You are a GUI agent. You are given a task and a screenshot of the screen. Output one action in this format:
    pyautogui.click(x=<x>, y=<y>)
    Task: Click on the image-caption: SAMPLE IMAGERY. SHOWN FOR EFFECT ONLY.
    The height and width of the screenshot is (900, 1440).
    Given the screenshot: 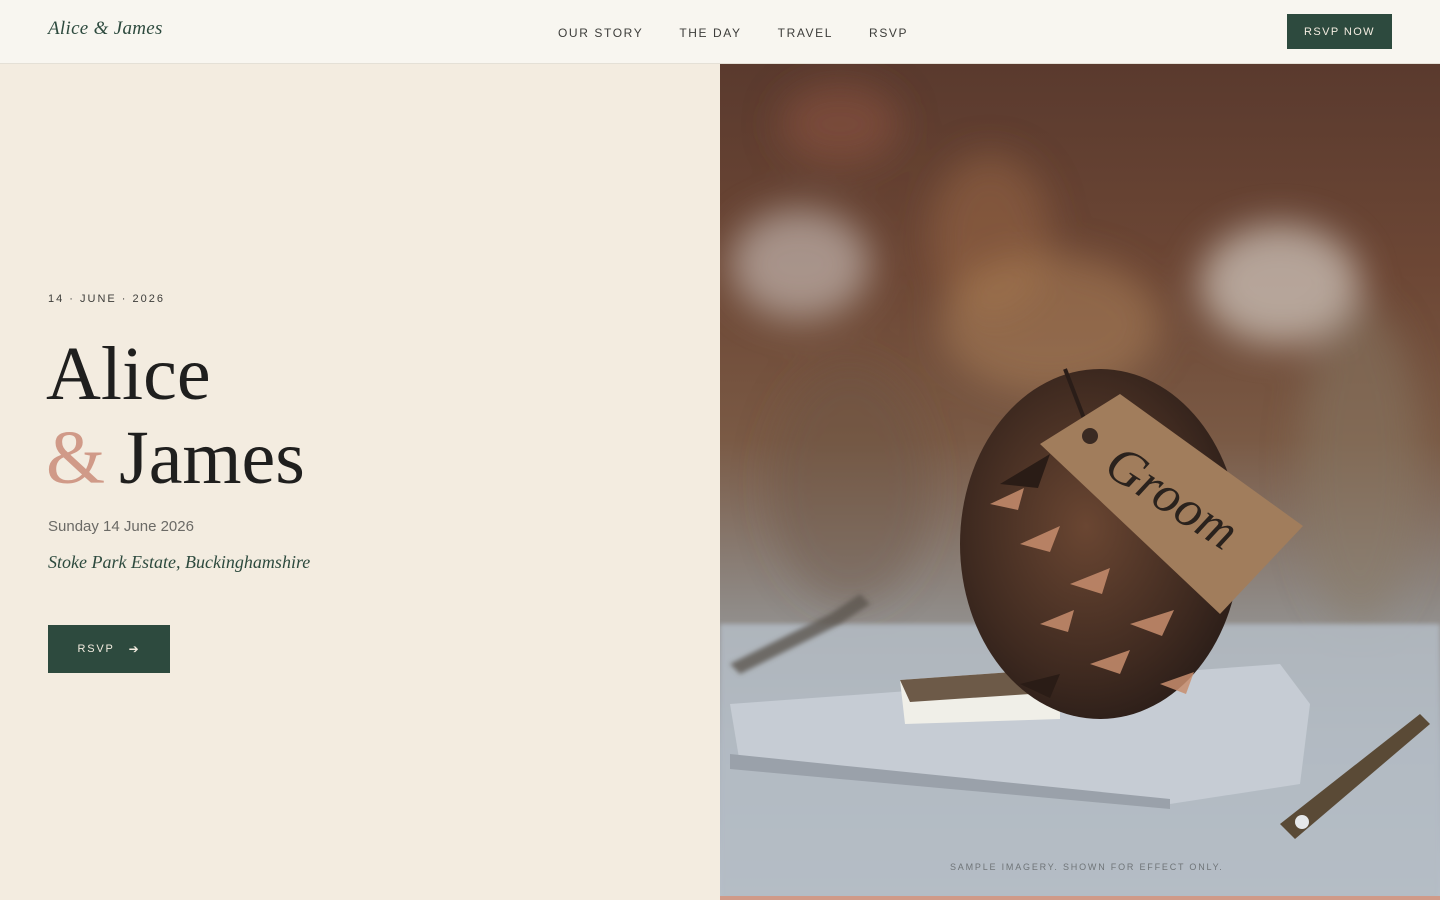 What is the action you would take?
    pyautogui.click(x=1087, y=867)
    